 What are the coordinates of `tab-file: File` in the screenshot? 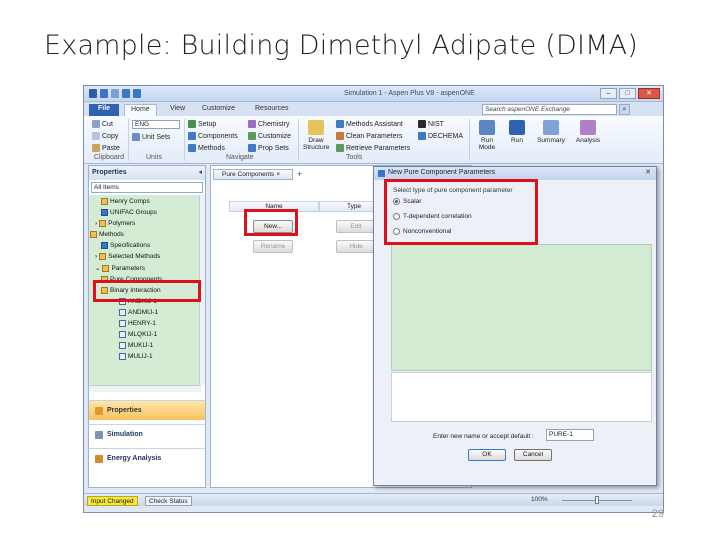 It's located at (104, 110).